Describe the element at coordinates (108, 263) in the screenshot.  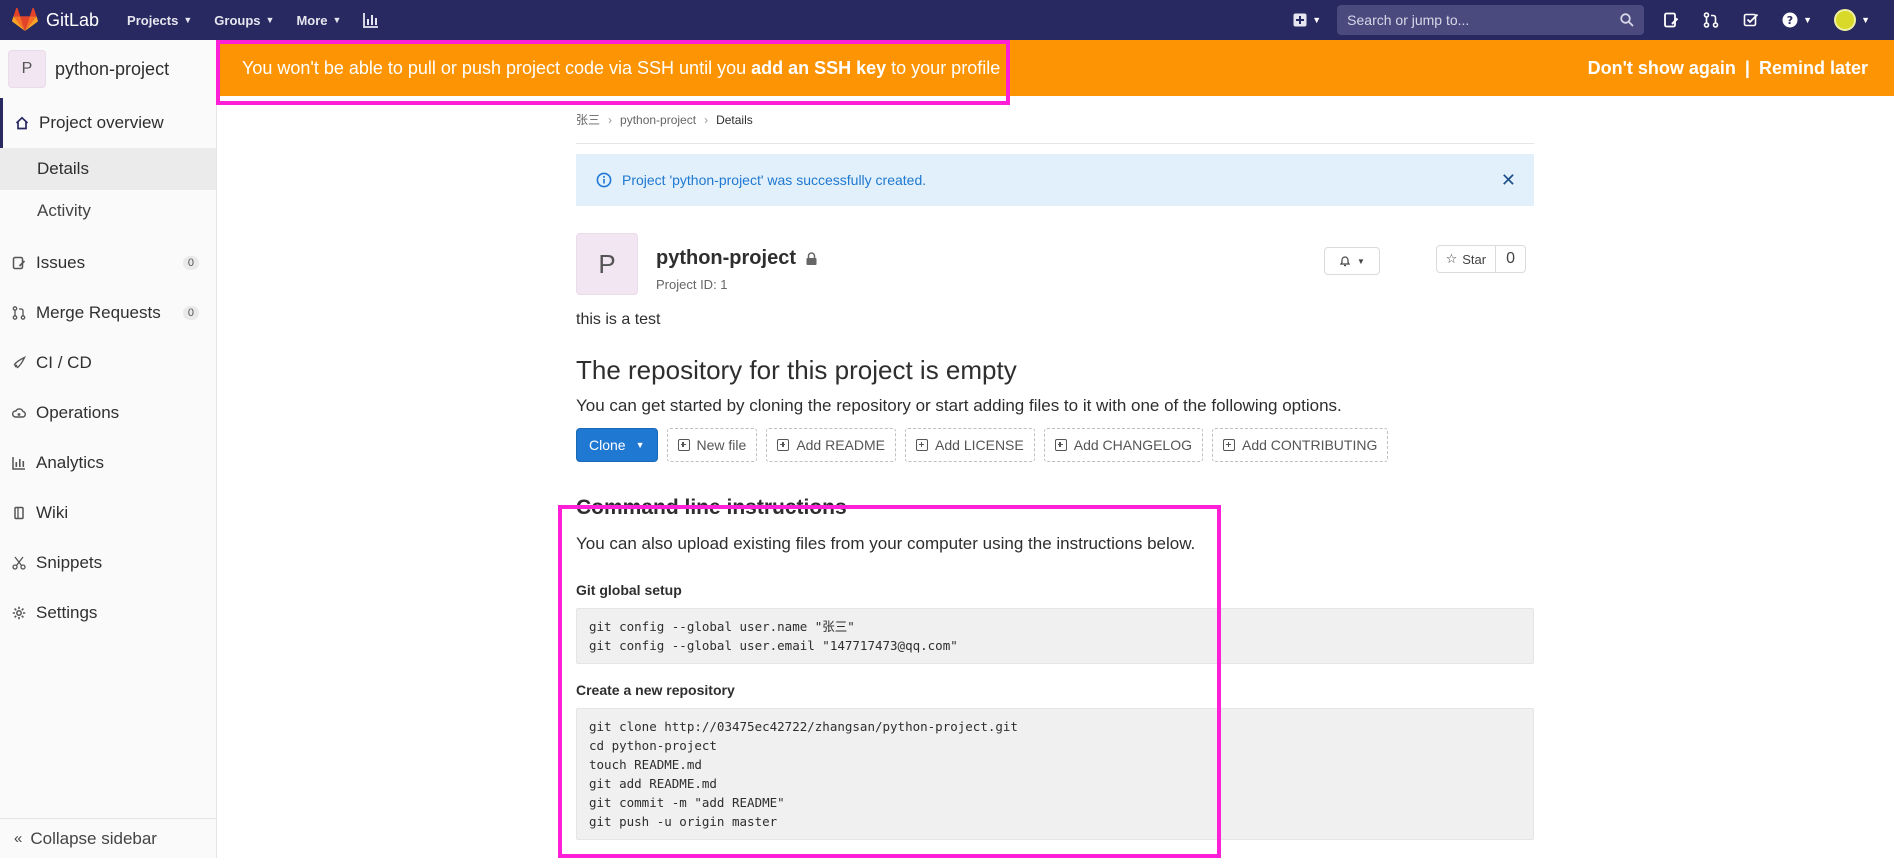
I see `sidebar-item-issues: Issues 0` at that location.